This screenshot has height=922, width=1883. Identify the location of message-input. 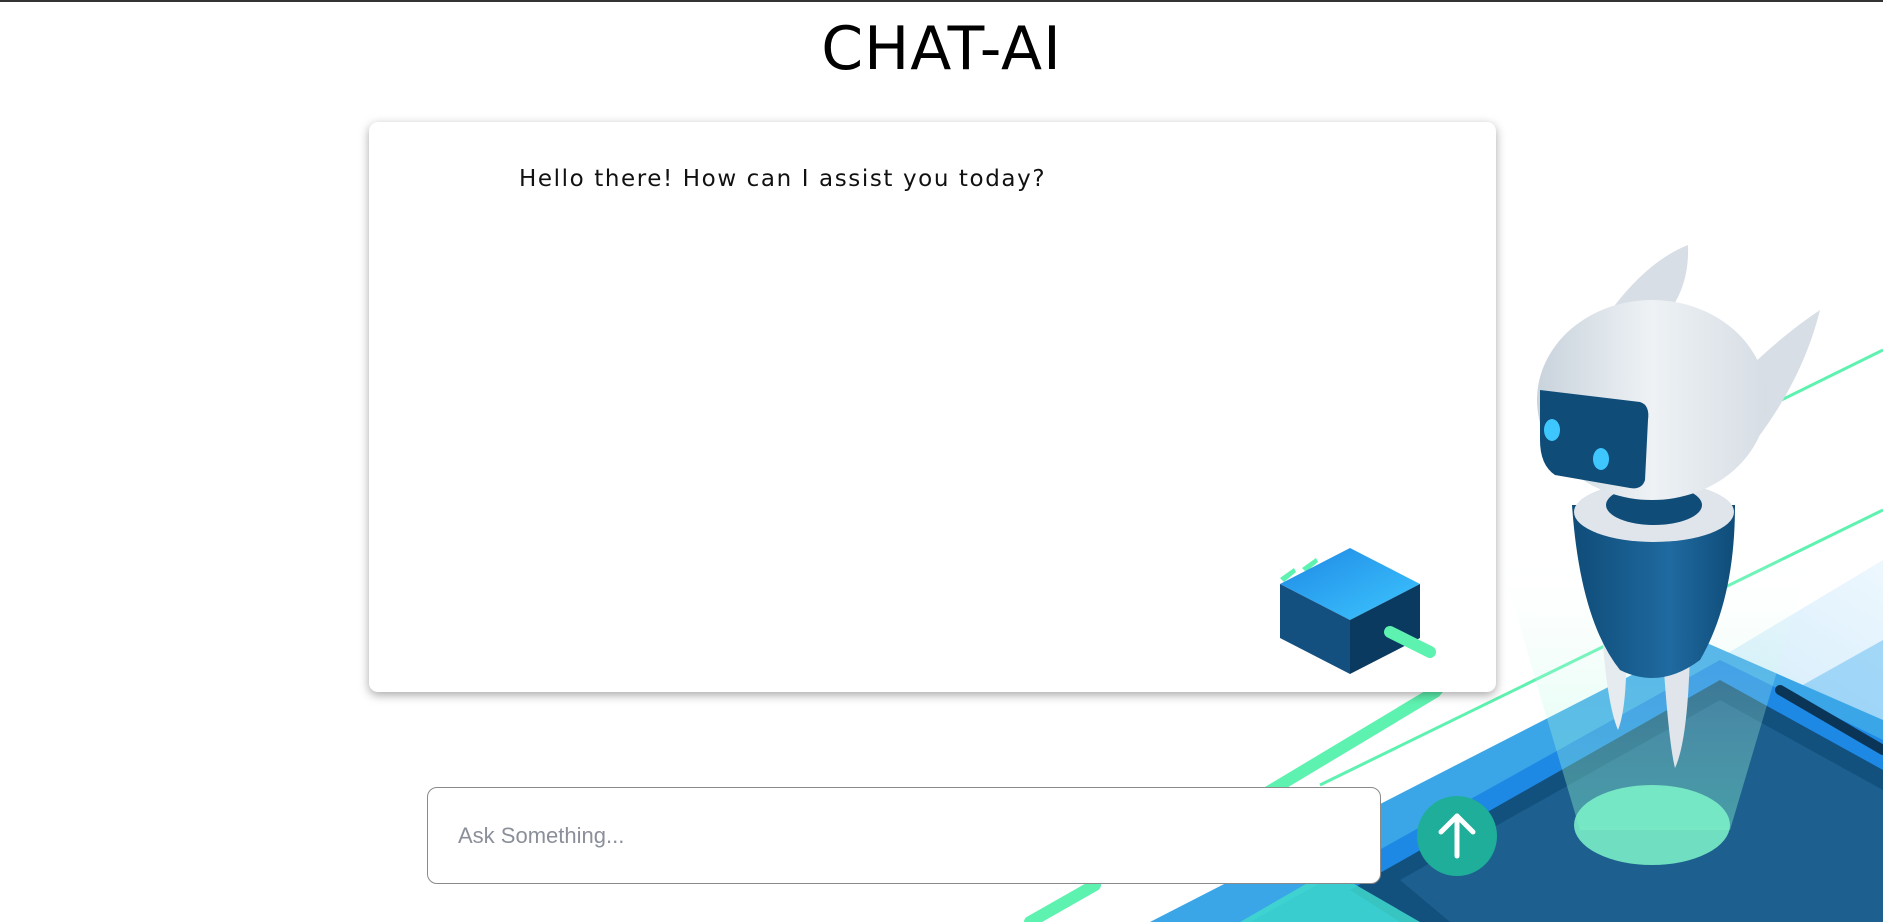
(904, 835).